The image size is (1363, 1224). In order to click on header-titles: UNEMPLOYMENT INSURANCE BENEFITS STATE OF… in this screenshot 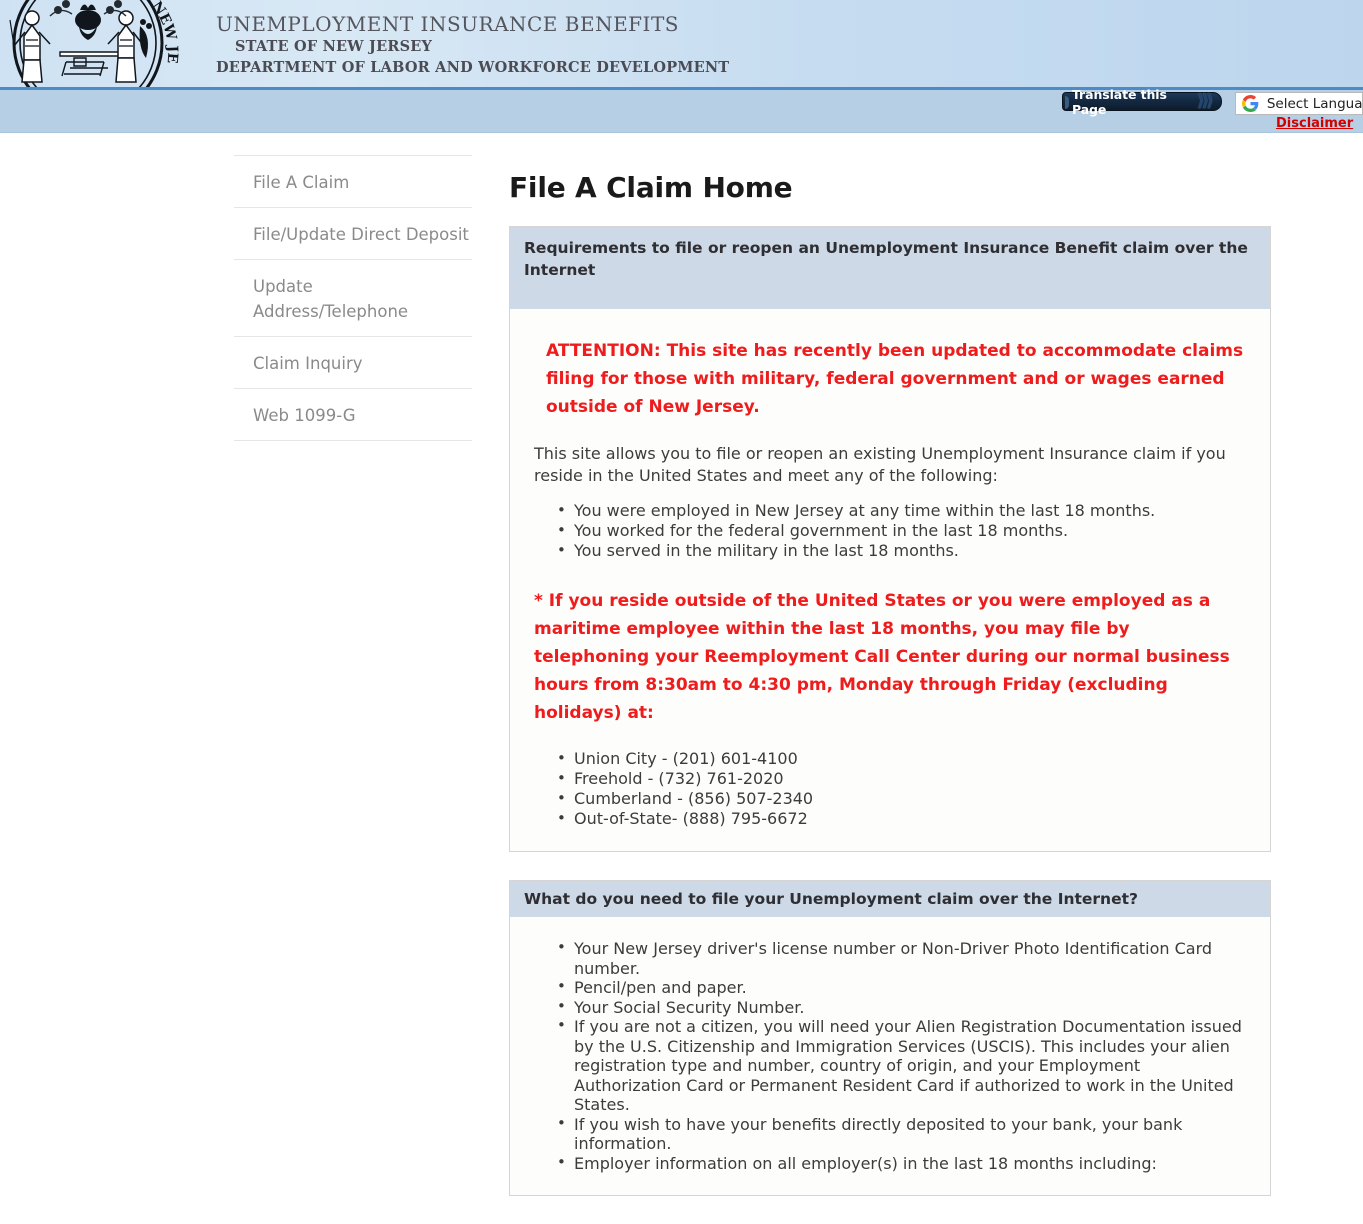, I will do `click(472, 45)`.